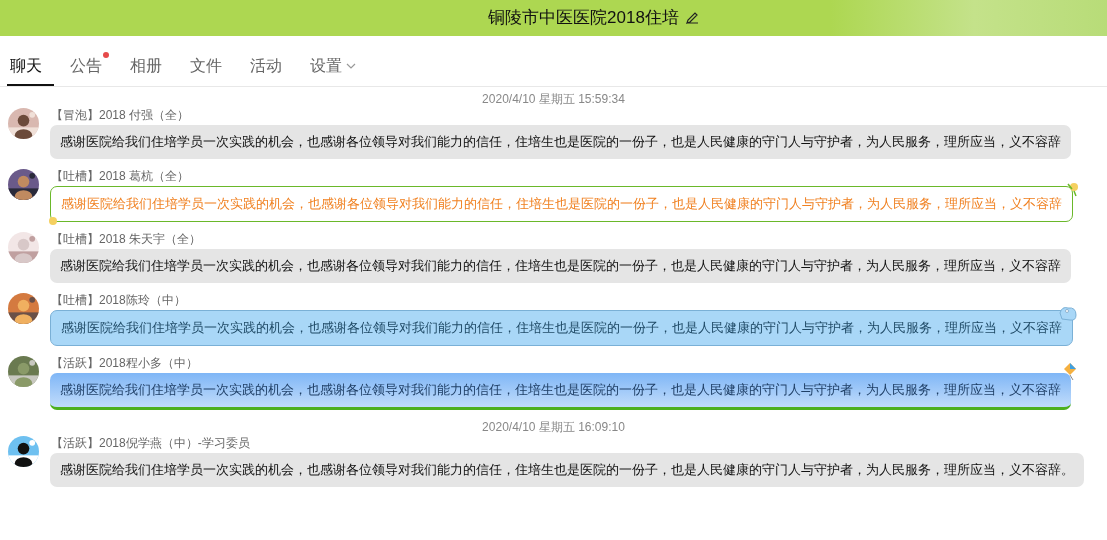 This screenshot has height=540, width=1107. I want to click on tab: 设置, so click(337, 70).